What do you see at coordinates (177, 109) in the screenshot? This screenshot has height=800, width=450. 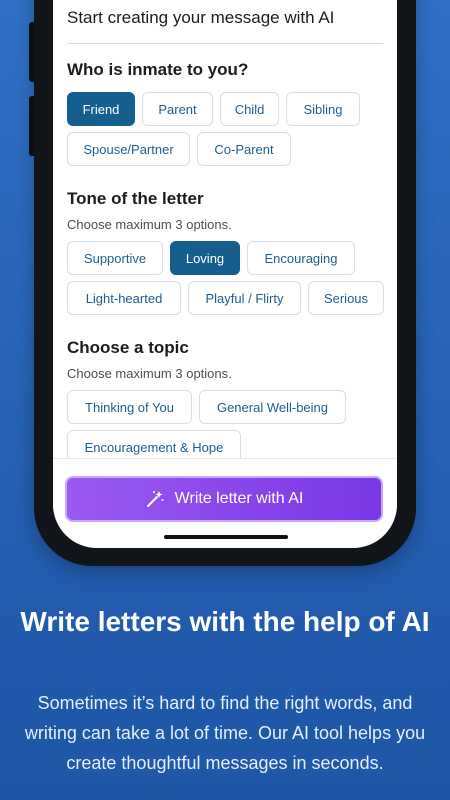 I see `chip-relationship-parent: Parent` at bounding box center [177, 109].